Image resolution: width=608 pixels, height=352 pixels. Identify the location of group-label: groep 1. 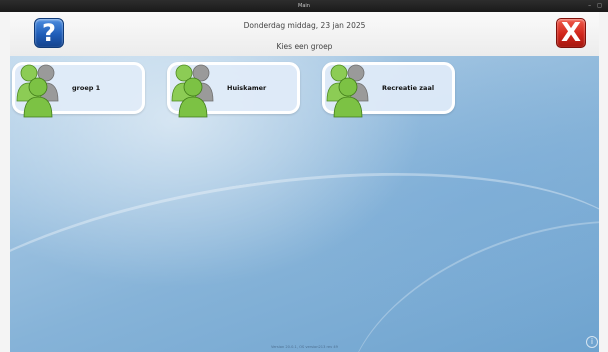
(86, 88).